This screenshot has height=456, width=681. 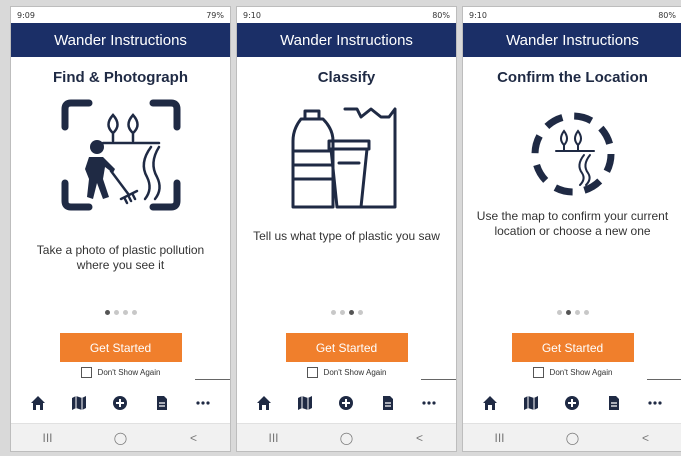 What do you see at coordinates (120, 155) in the screenshot?
I see `person-picking-litter-icon` at bounding box center [120, 155].